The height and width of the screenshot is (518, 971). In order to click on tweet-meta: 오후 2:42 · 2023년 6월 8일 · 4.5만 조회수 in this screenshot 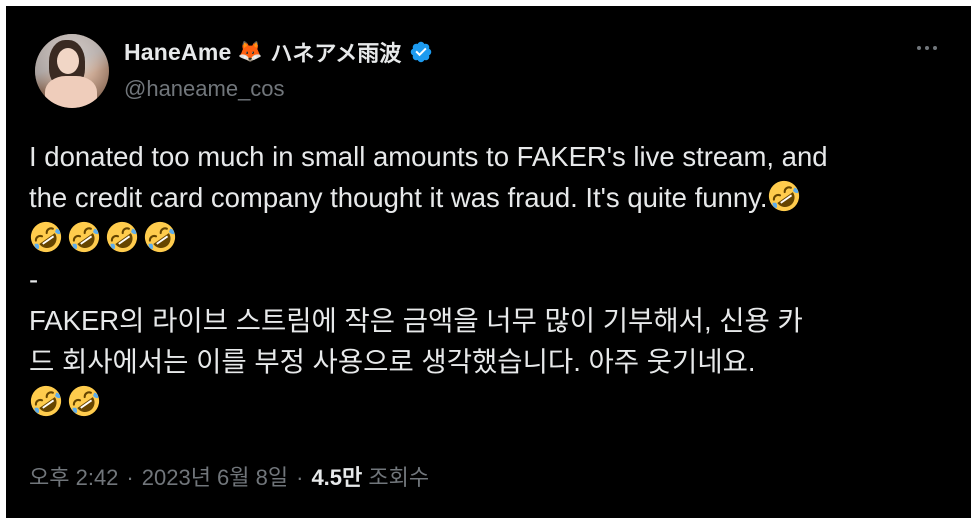, I will do `click(229, 476)`.